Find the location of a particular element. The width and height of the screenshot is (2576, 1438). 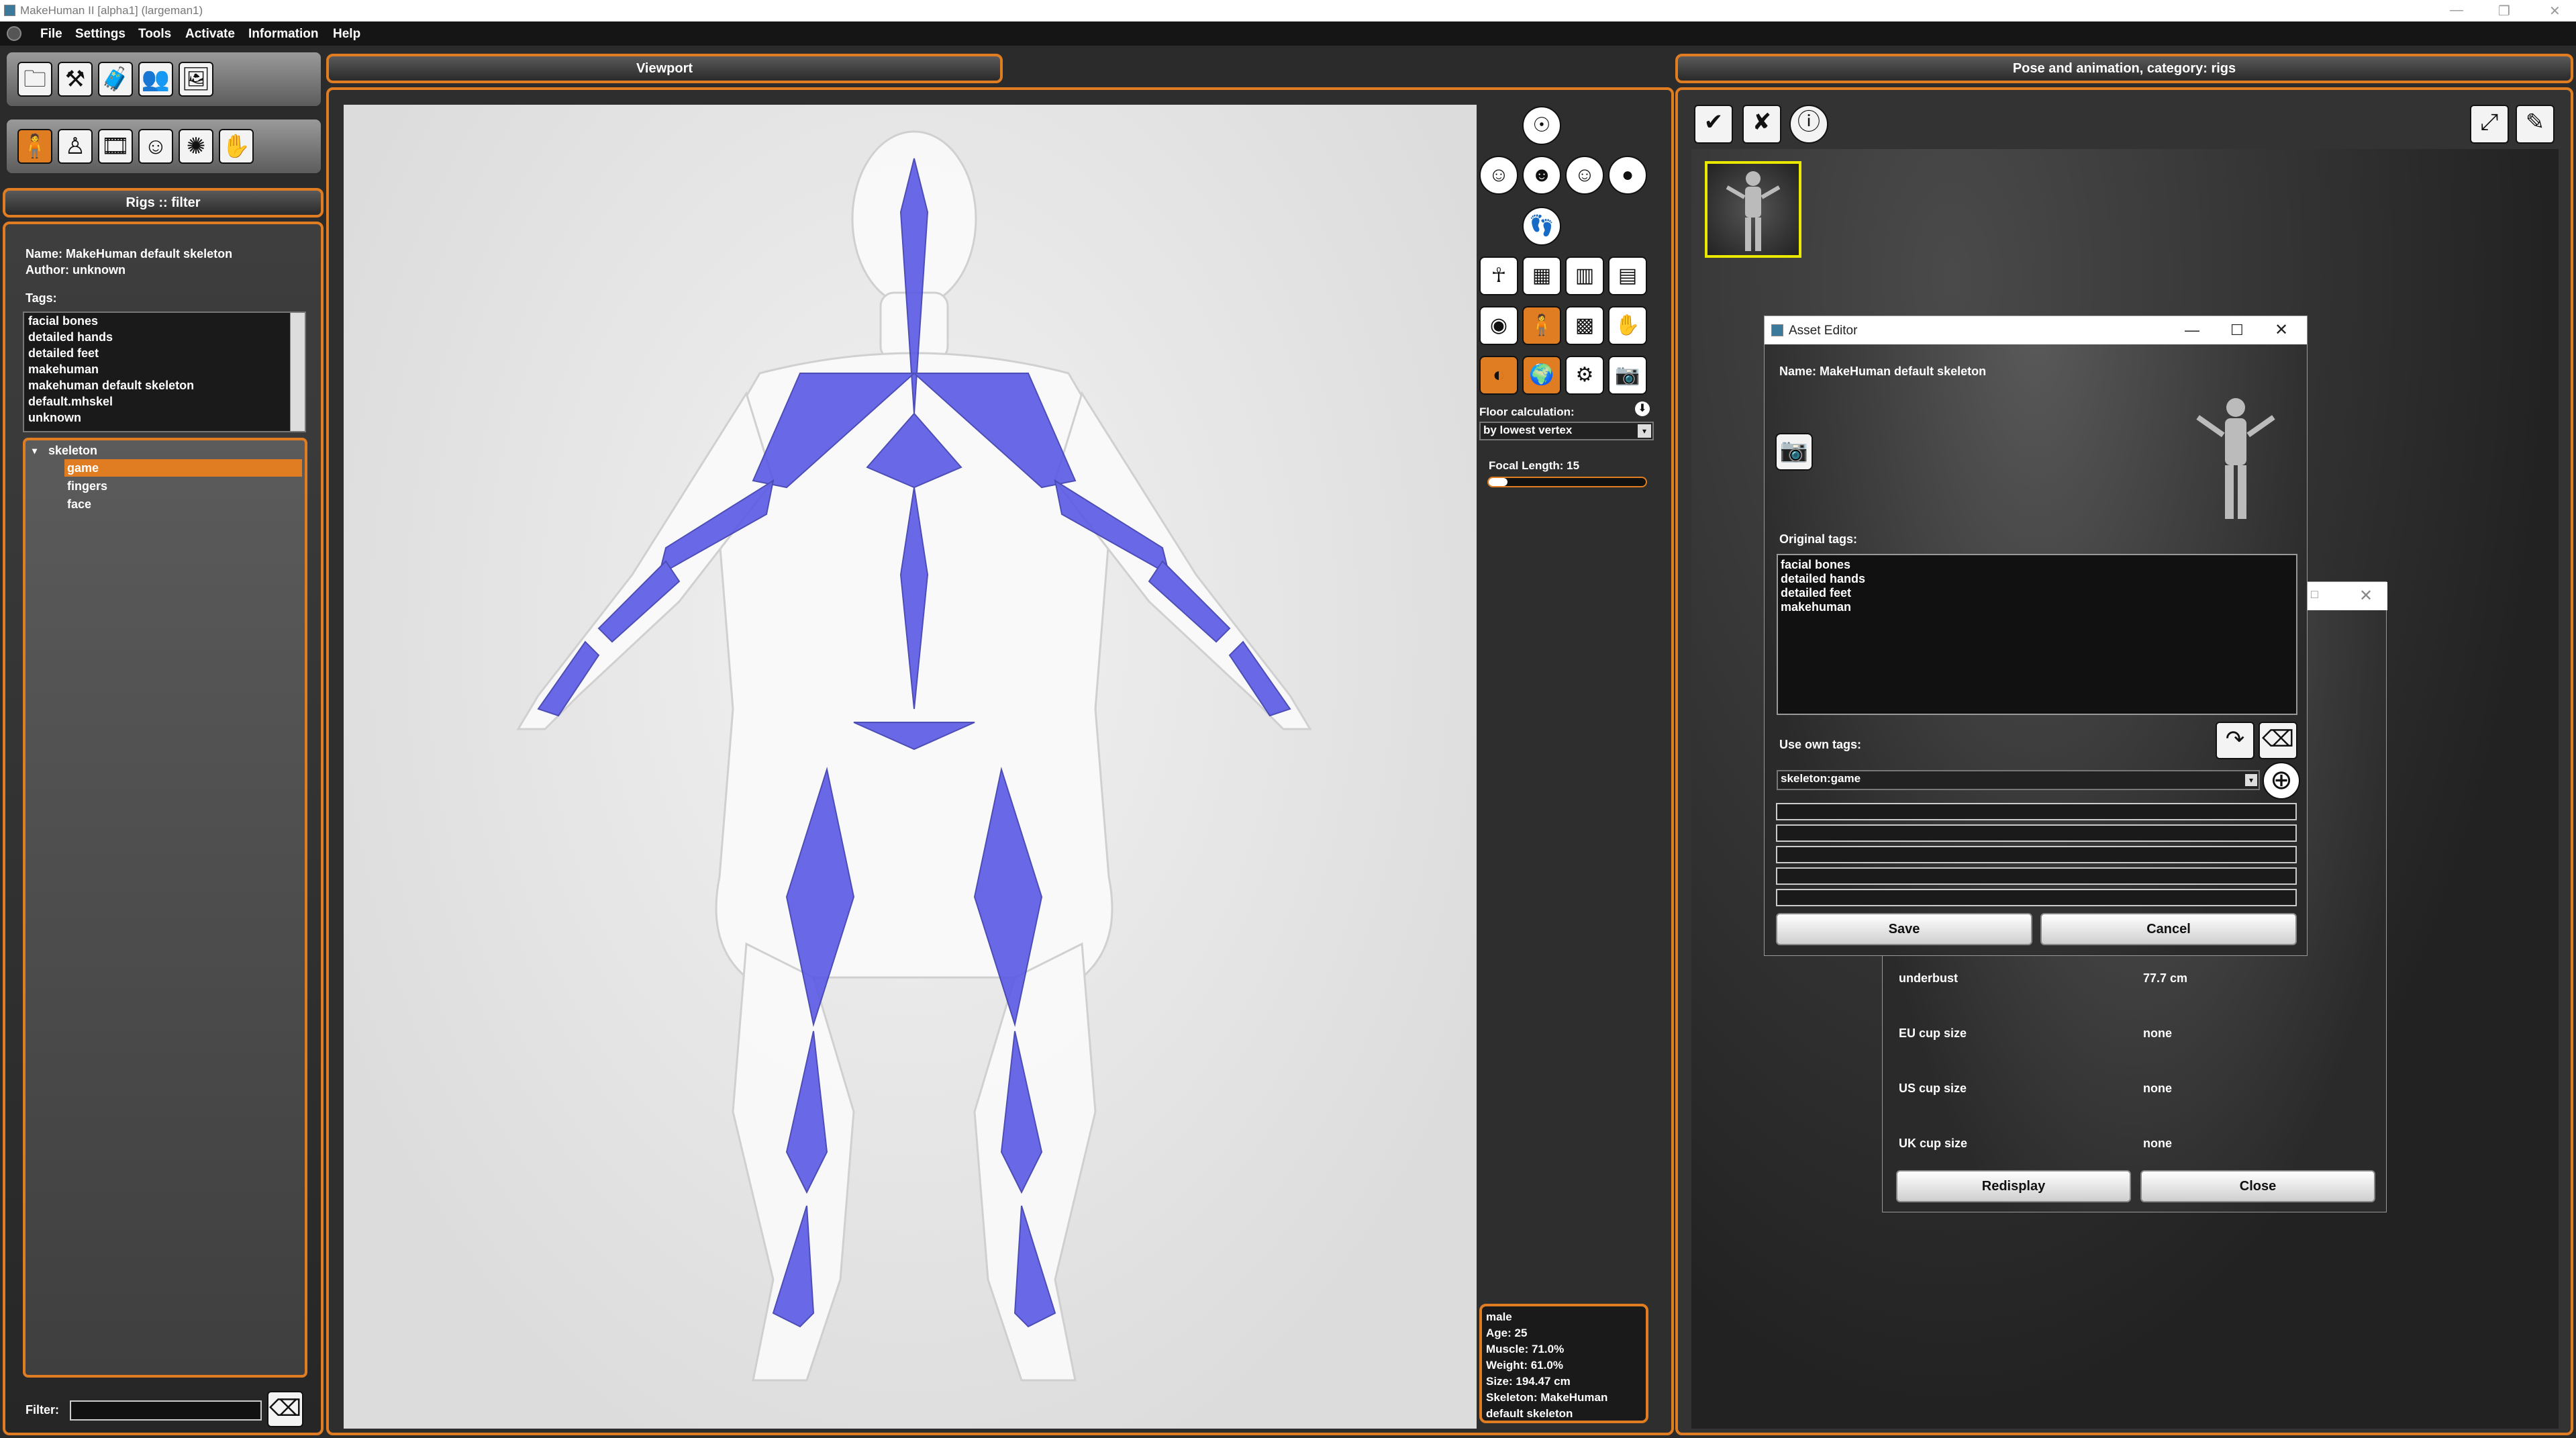

menu-file: File is located at coordinates (51, 34).